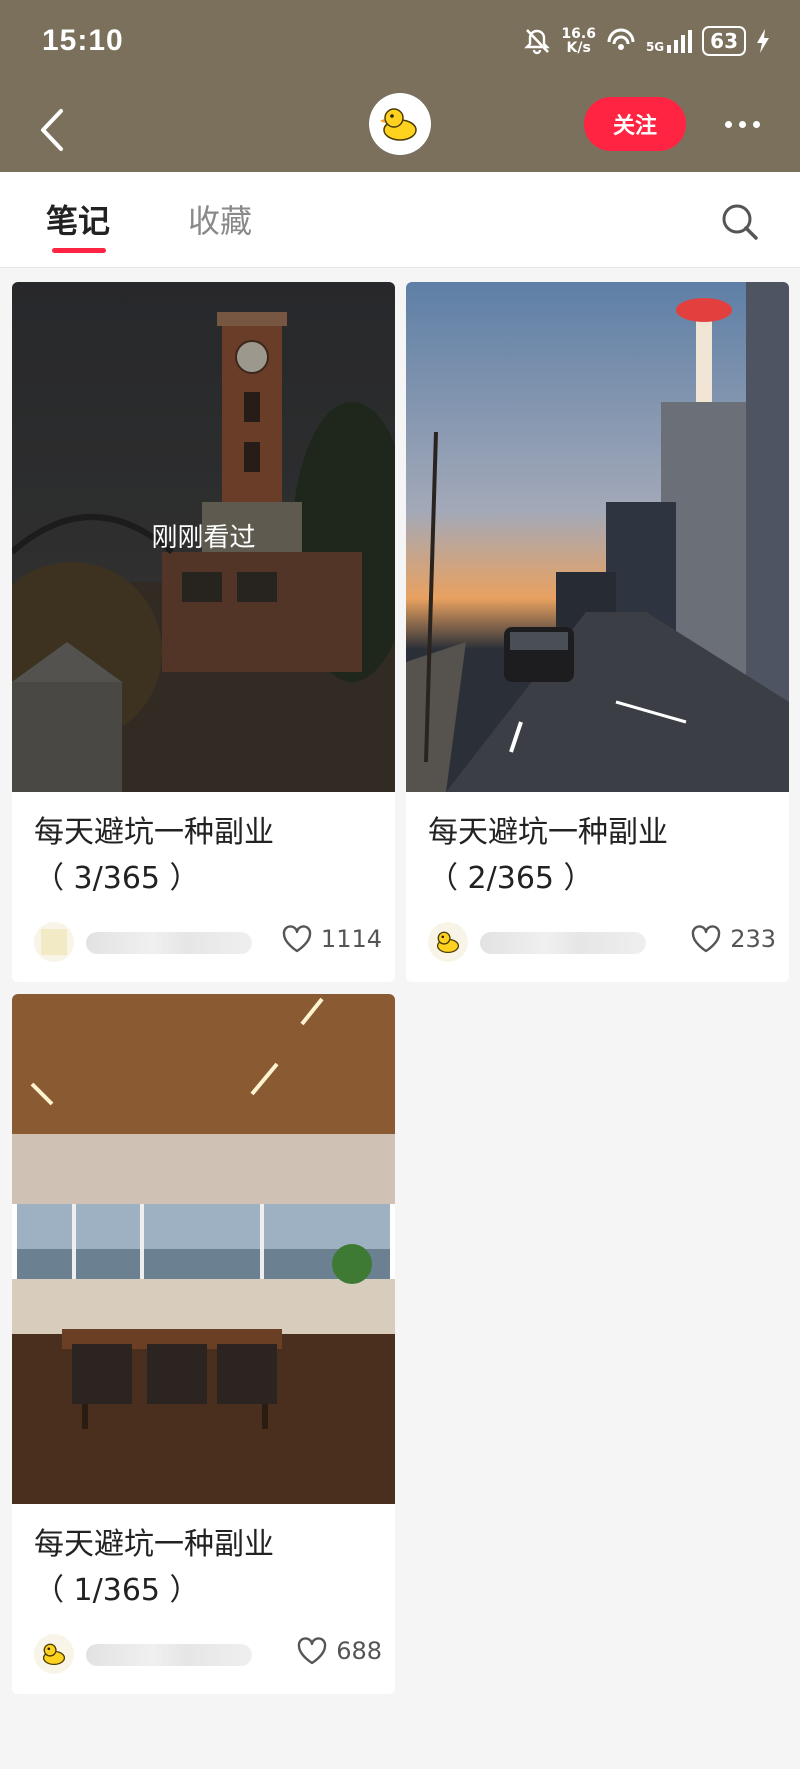 The height and width of the screenshot is (1769, 800). I want to click on charging-icon, so click(763, 41).